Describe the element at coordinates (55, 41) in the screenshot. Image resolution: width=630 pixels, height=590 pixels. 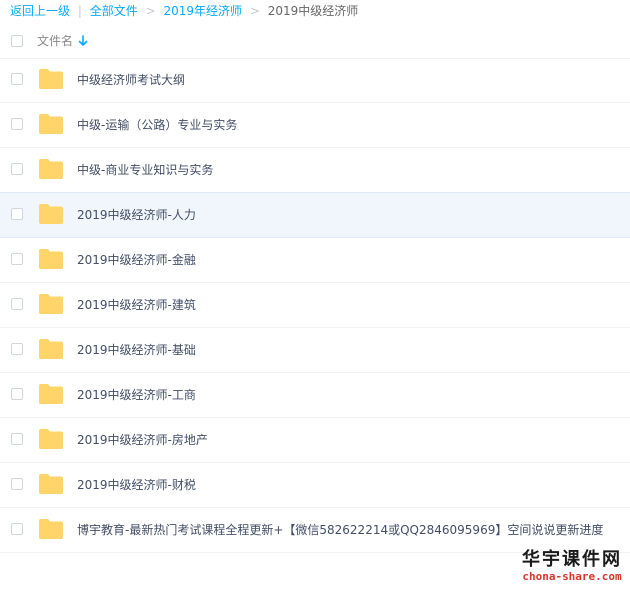
I see `column-header-filename: 文件名` at that location.